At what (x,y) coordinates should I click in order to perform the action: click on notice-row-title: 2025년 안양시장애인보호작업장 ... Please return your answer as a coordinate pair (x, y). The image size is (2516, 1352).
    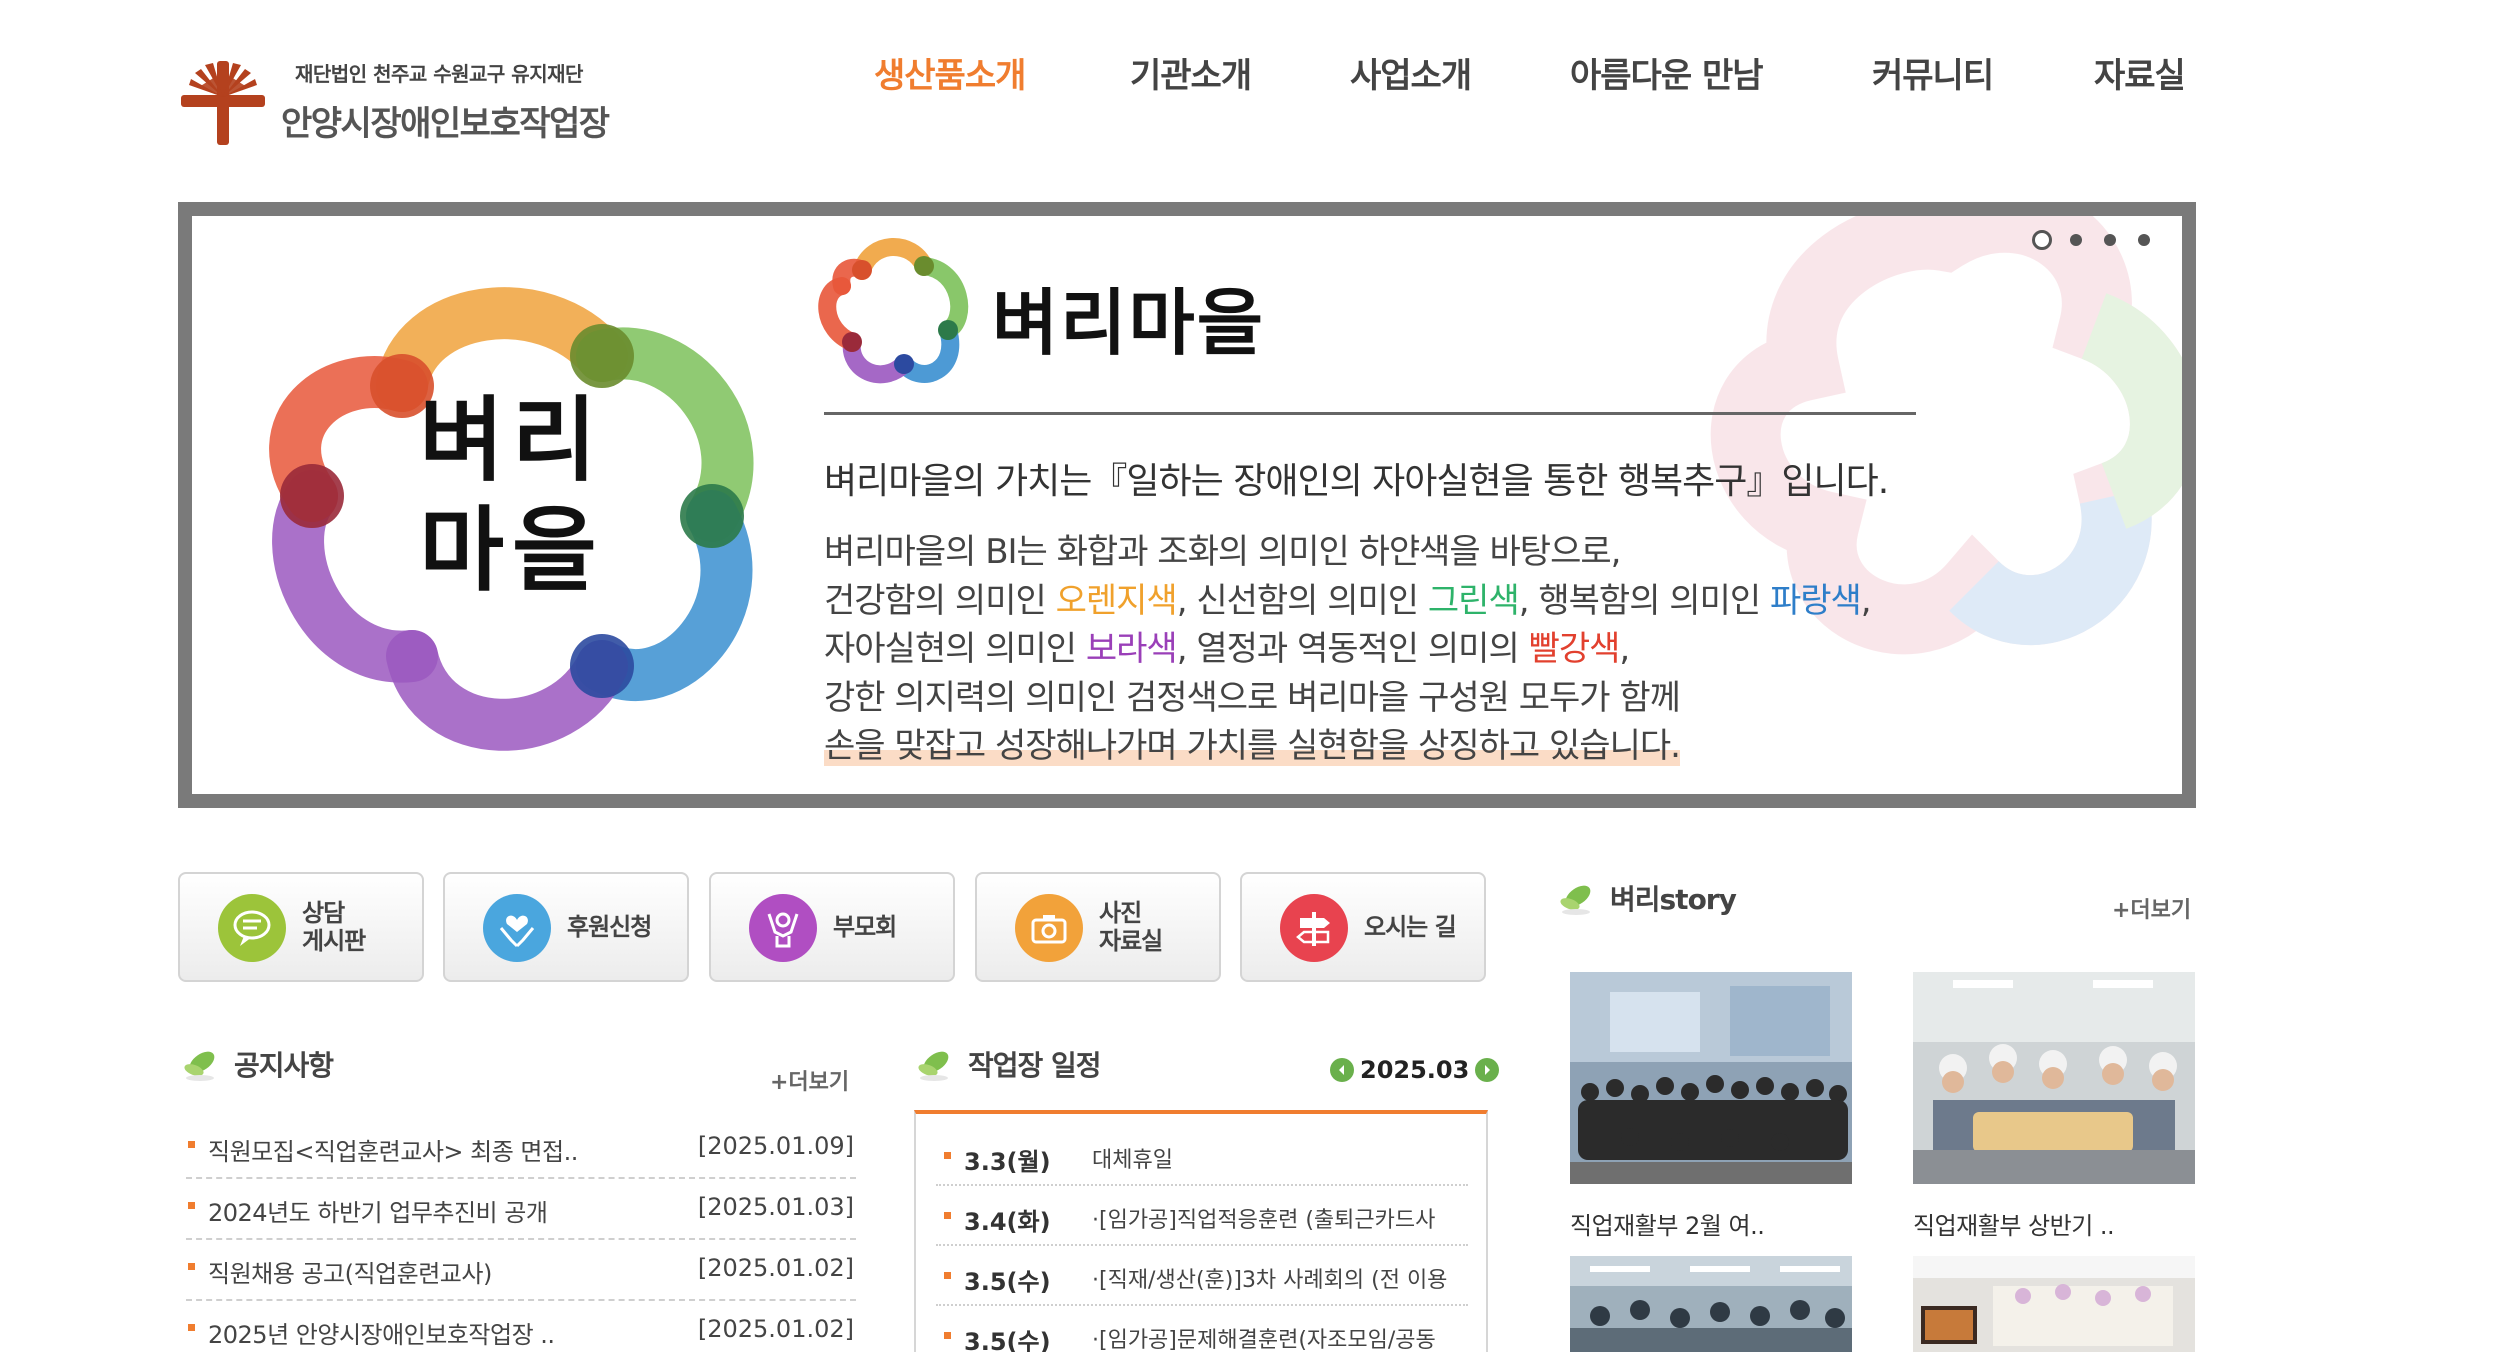
    Looking at the image, I should click on (381, 1335).